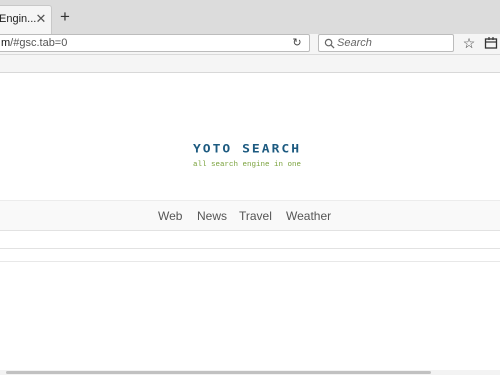  I want to click on plus-icon: +, so click(65, 16).